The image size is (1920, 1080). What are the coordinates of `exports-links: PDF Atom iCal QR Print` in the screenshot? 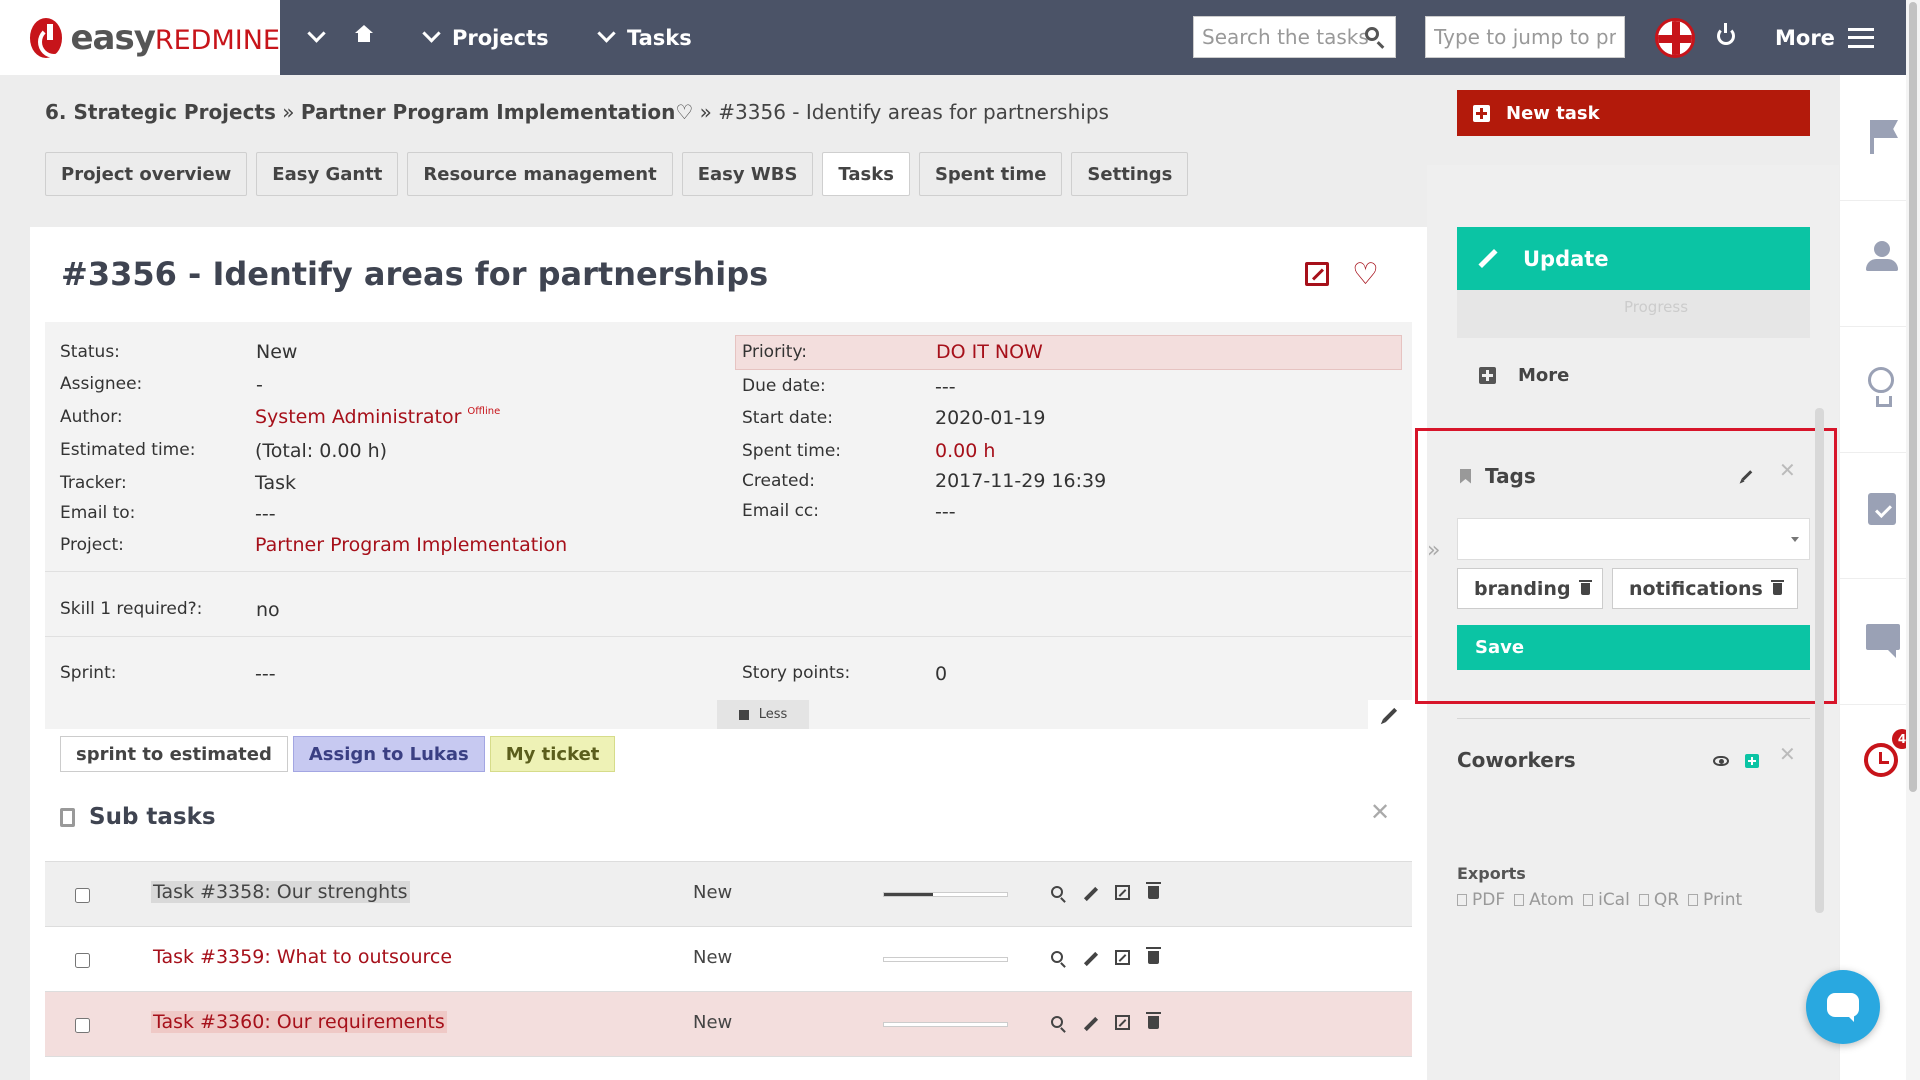 It's located at (1604, 900).